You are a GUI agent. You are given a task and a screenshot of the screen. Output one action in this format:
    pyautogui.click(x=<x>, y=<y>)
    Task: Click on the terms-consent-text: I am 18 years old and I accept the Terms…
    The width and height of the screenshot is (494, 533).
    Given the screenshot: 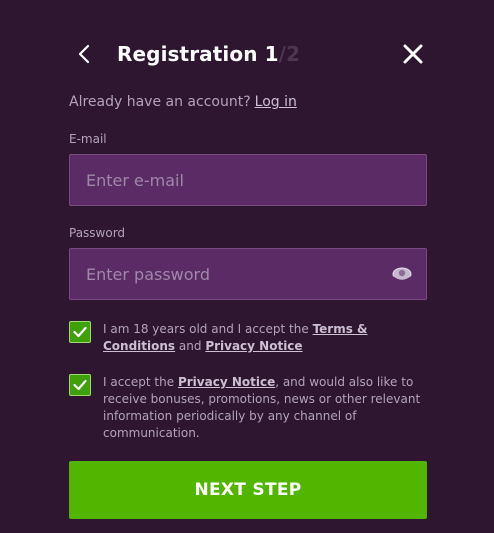 What is the action you would take?
    pyautogui.click(x=263, y=338)
    